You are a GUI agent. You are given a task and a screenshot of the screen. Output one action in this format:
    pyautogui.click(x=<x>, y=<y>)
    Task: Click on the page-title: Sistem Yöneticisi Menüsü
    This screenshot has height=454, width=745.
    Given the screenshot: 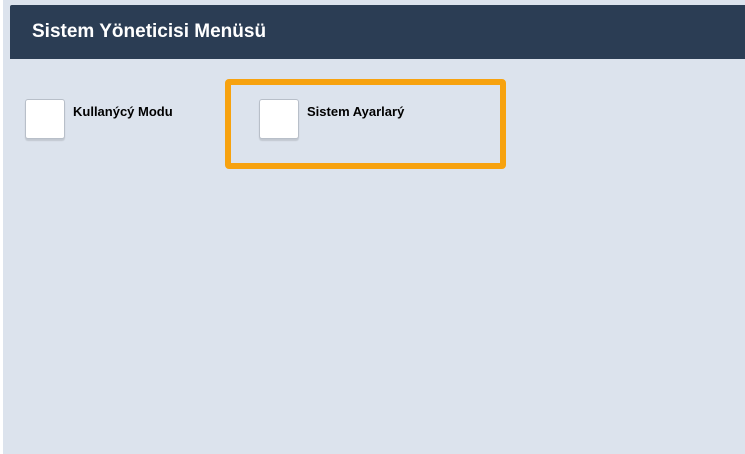 What is the action you would take?
    pyautogui.click(x=149, y=31)
    